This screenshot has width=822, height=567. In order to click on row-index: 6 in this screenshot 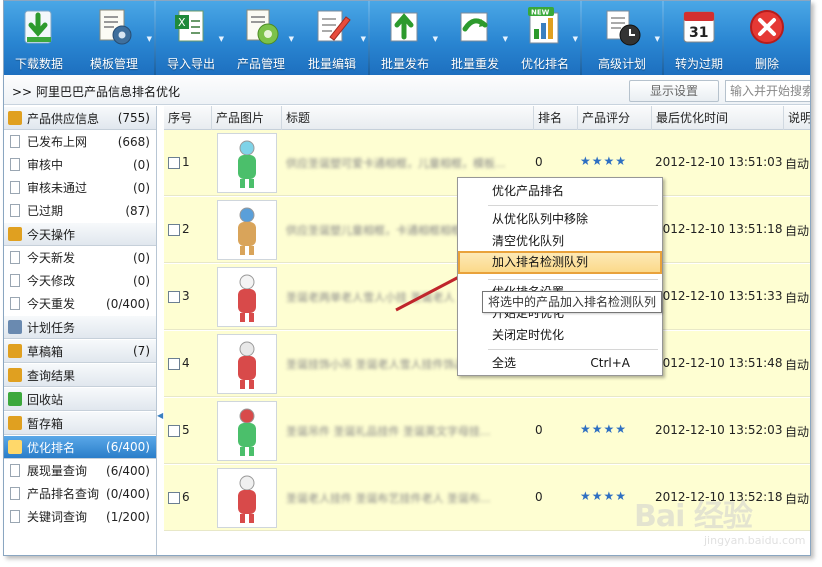, I will do `click(186, 497)`.